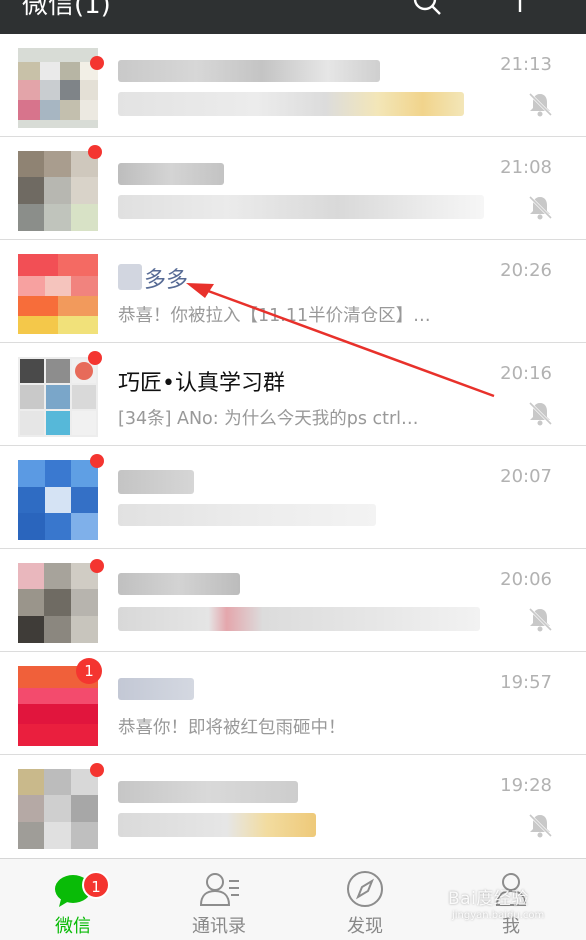 Image resolution: width=586 pixels, height=940 pixels. What do you see at coordinates (60, 702) in the screenshot?
I see `avatar: 1` at bounding box center [60, 702].